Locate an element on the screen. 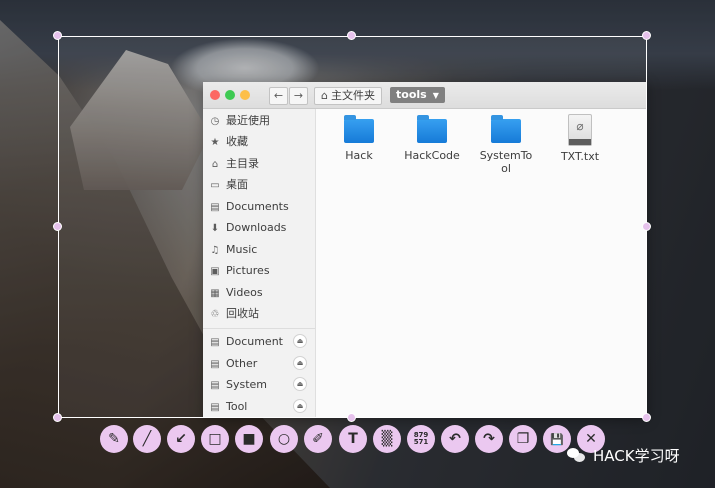 This screenshot has width=715, height=488. text-icon: T is located at coordinates (353, 439).